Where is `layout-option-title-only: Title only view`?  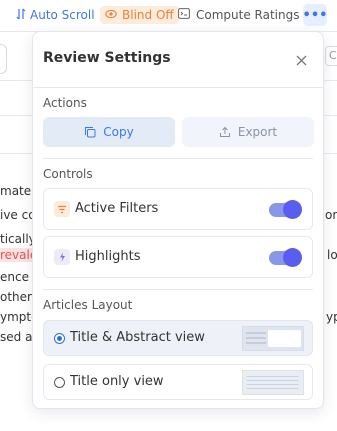
layout-option-title-only: Title only view is located at coordinates (178, 382).